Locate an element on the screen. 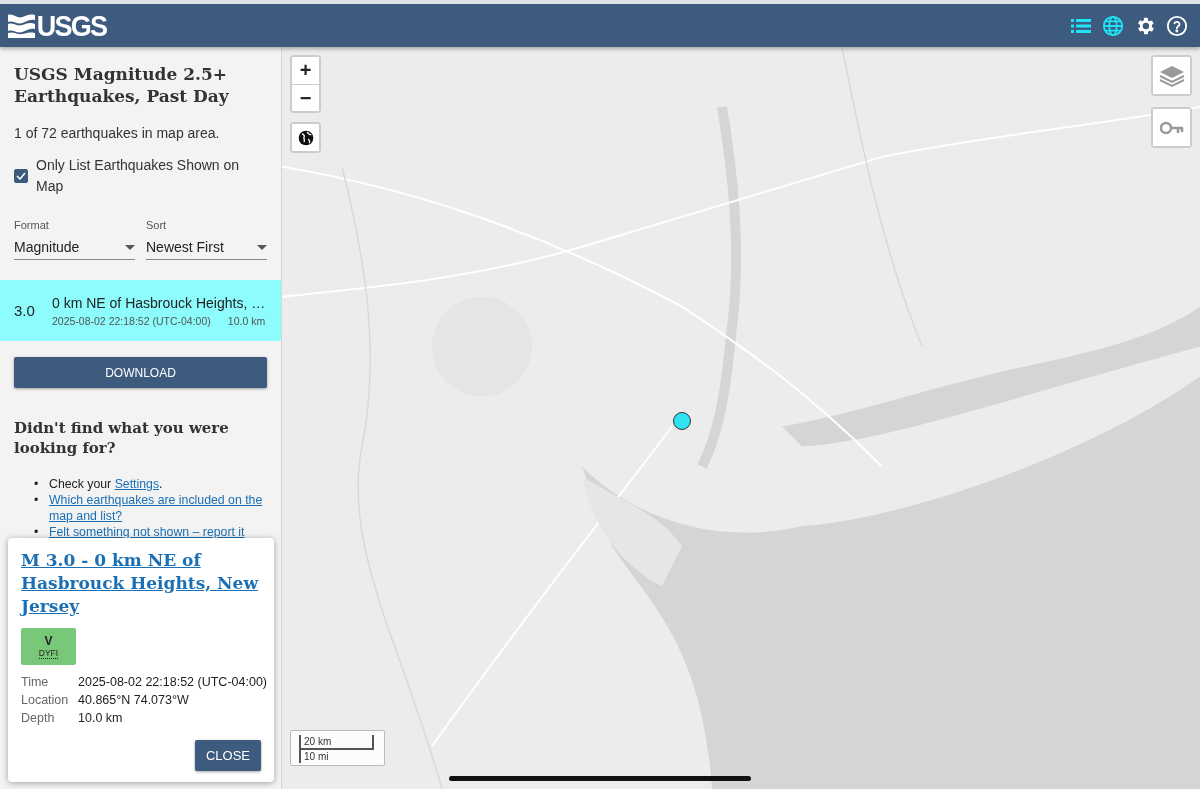 This screenshot has height=789, width=1200. layers-button is located at coordinates (1171, 75).